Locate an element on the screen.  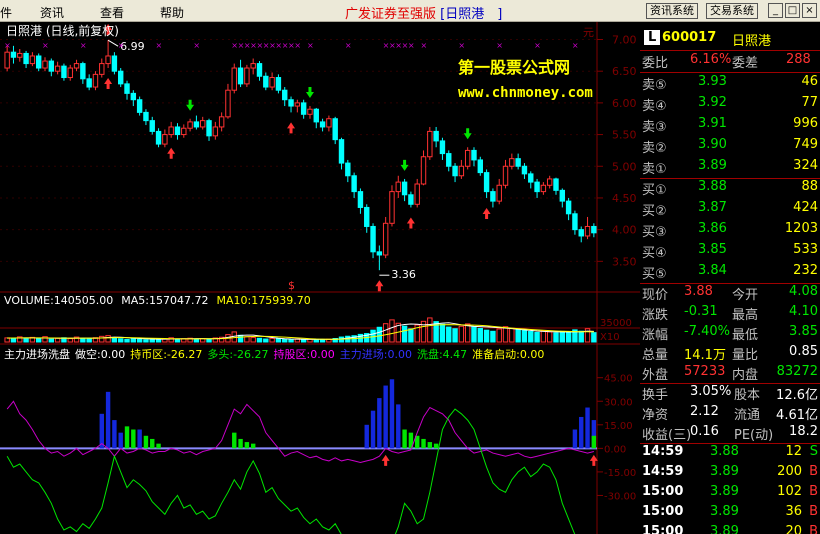
volume-tick-label: 35000 is located at coordinates (616, 323).